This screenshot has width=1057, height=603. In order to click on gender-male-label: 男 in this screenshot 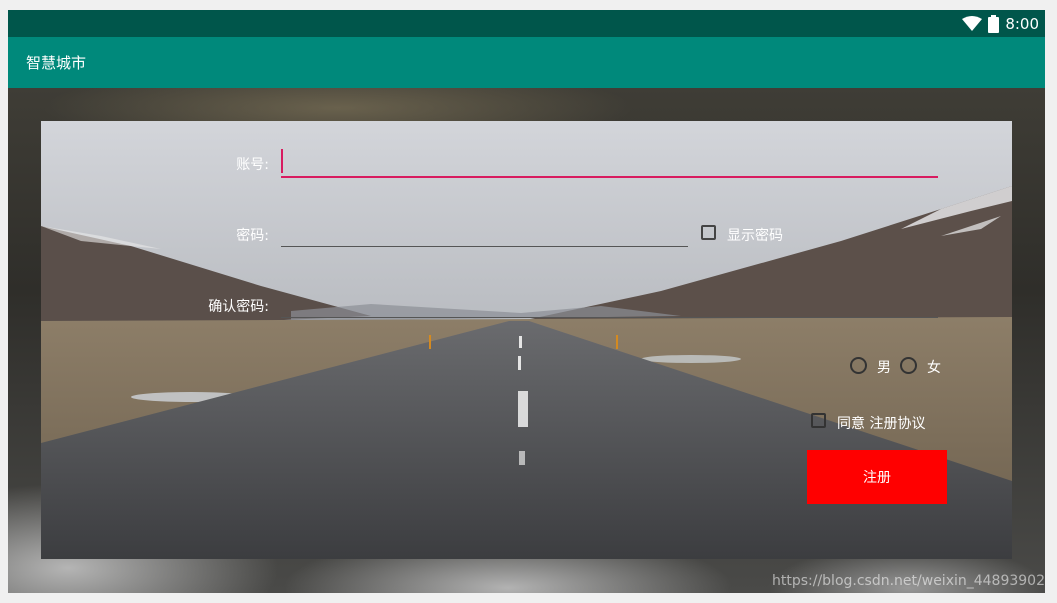, I will do `click(884, 368)`.